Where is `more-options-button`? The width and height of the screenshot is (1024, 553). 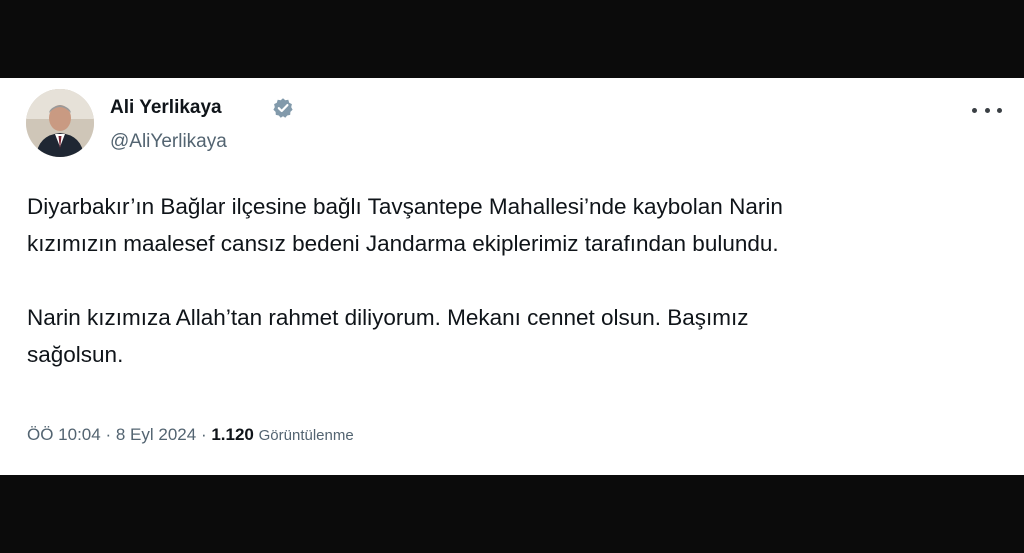
more-options-button is located at coordinates (987, 110).